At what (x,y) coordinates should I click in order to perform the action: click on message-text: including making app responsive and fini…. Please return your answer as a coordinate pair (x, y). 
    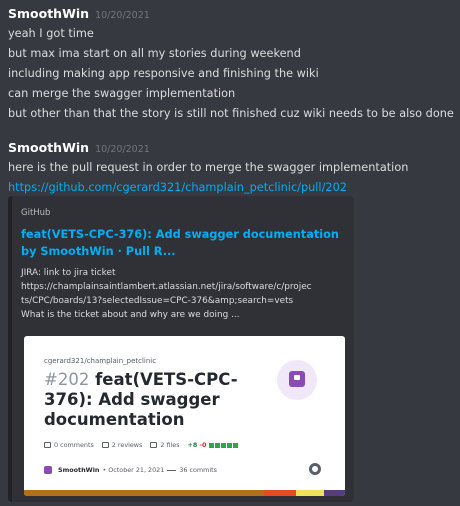
    Looking at the image, I should click on (163, 73).